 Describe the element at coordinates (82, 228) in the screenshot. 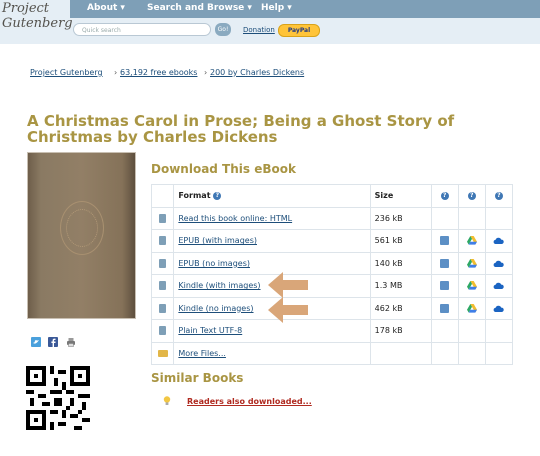

I see `cover-emblem-inner` at that location.